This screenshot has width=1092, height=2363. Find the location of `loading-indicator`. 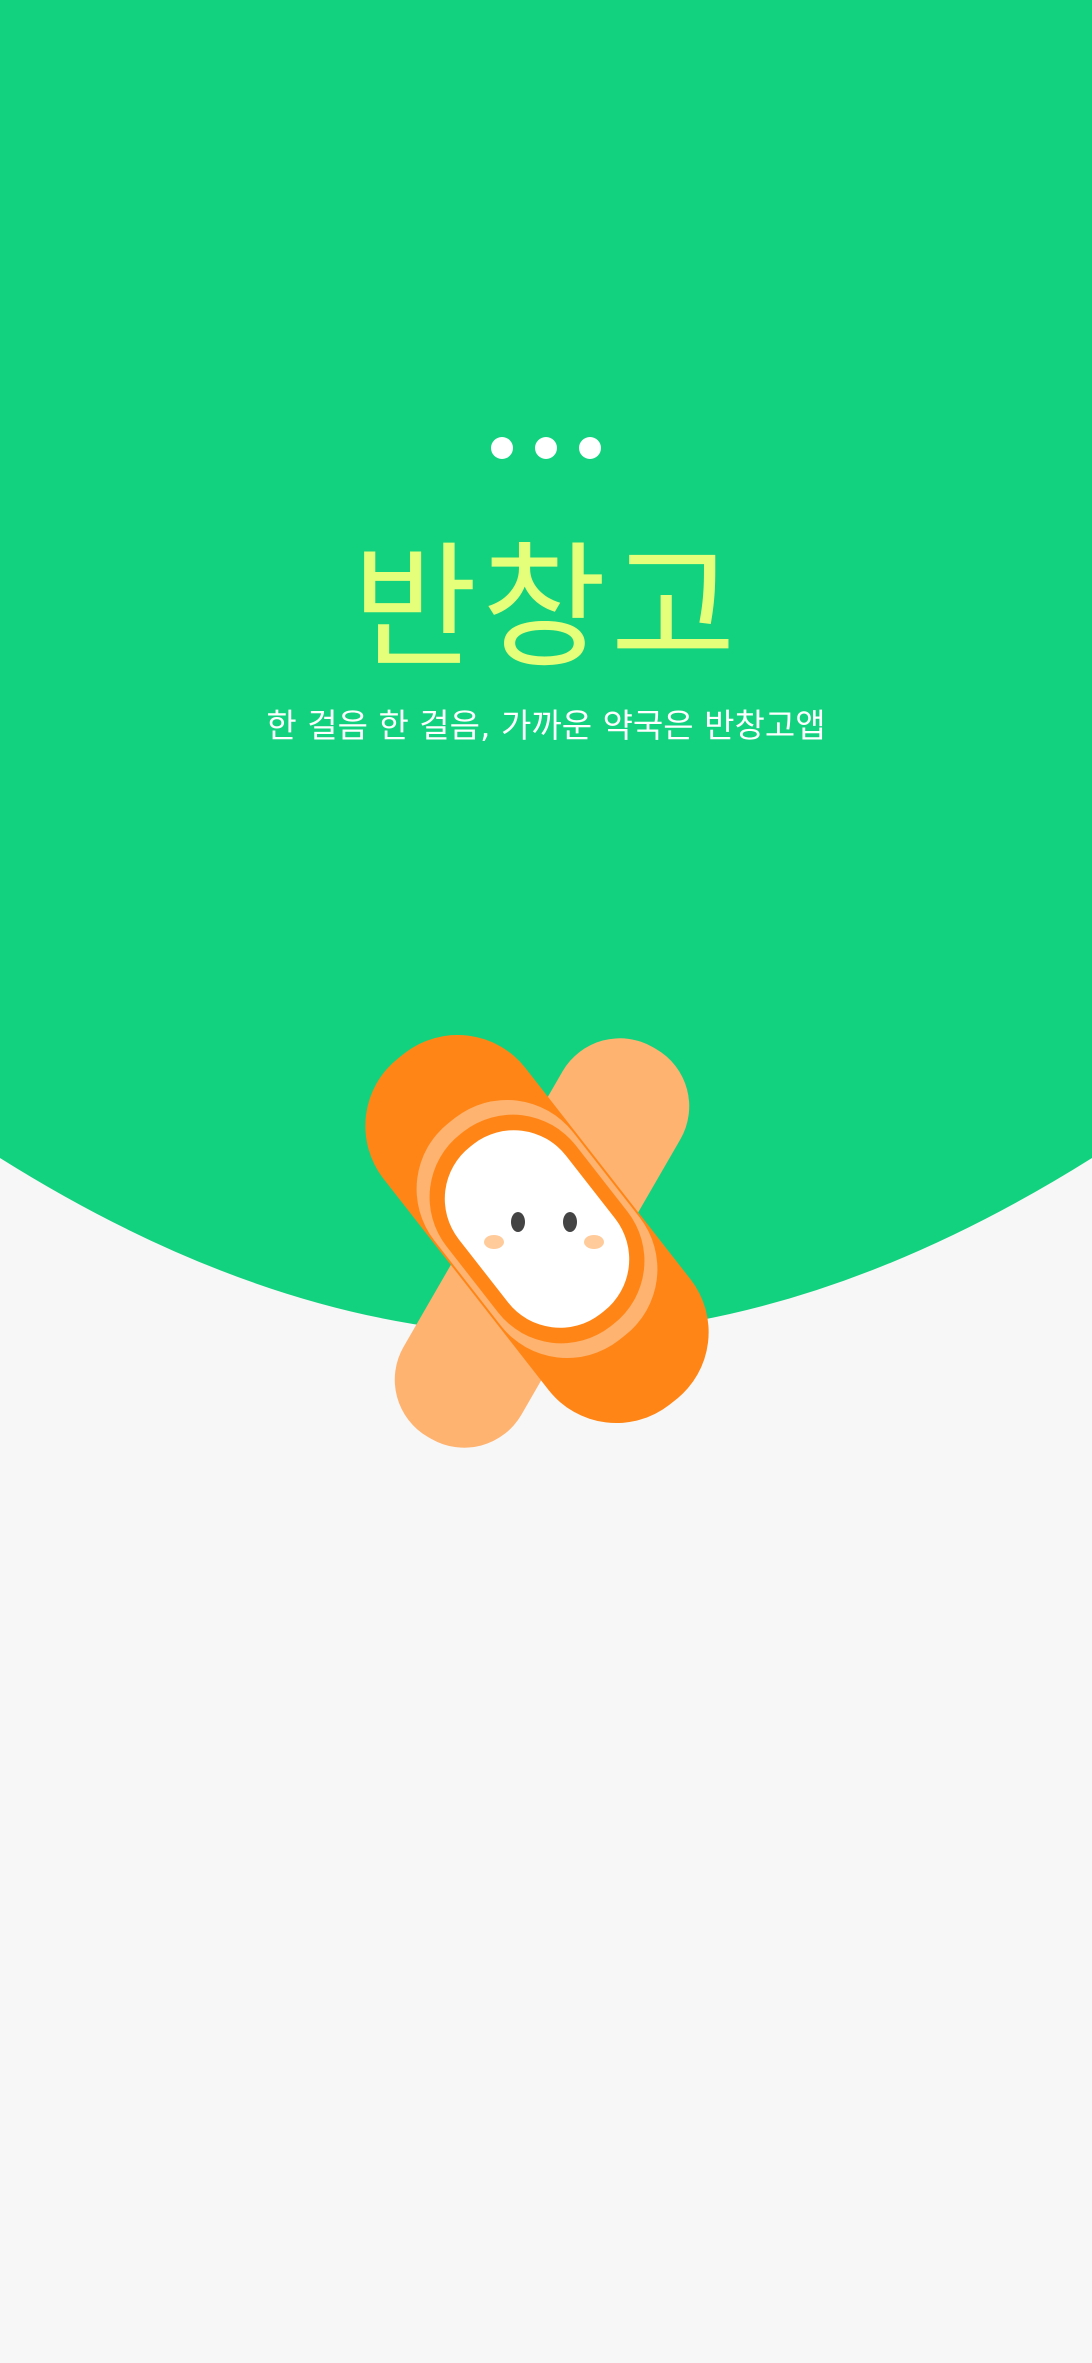

loading-indicator is located at coordinates (546, 449).